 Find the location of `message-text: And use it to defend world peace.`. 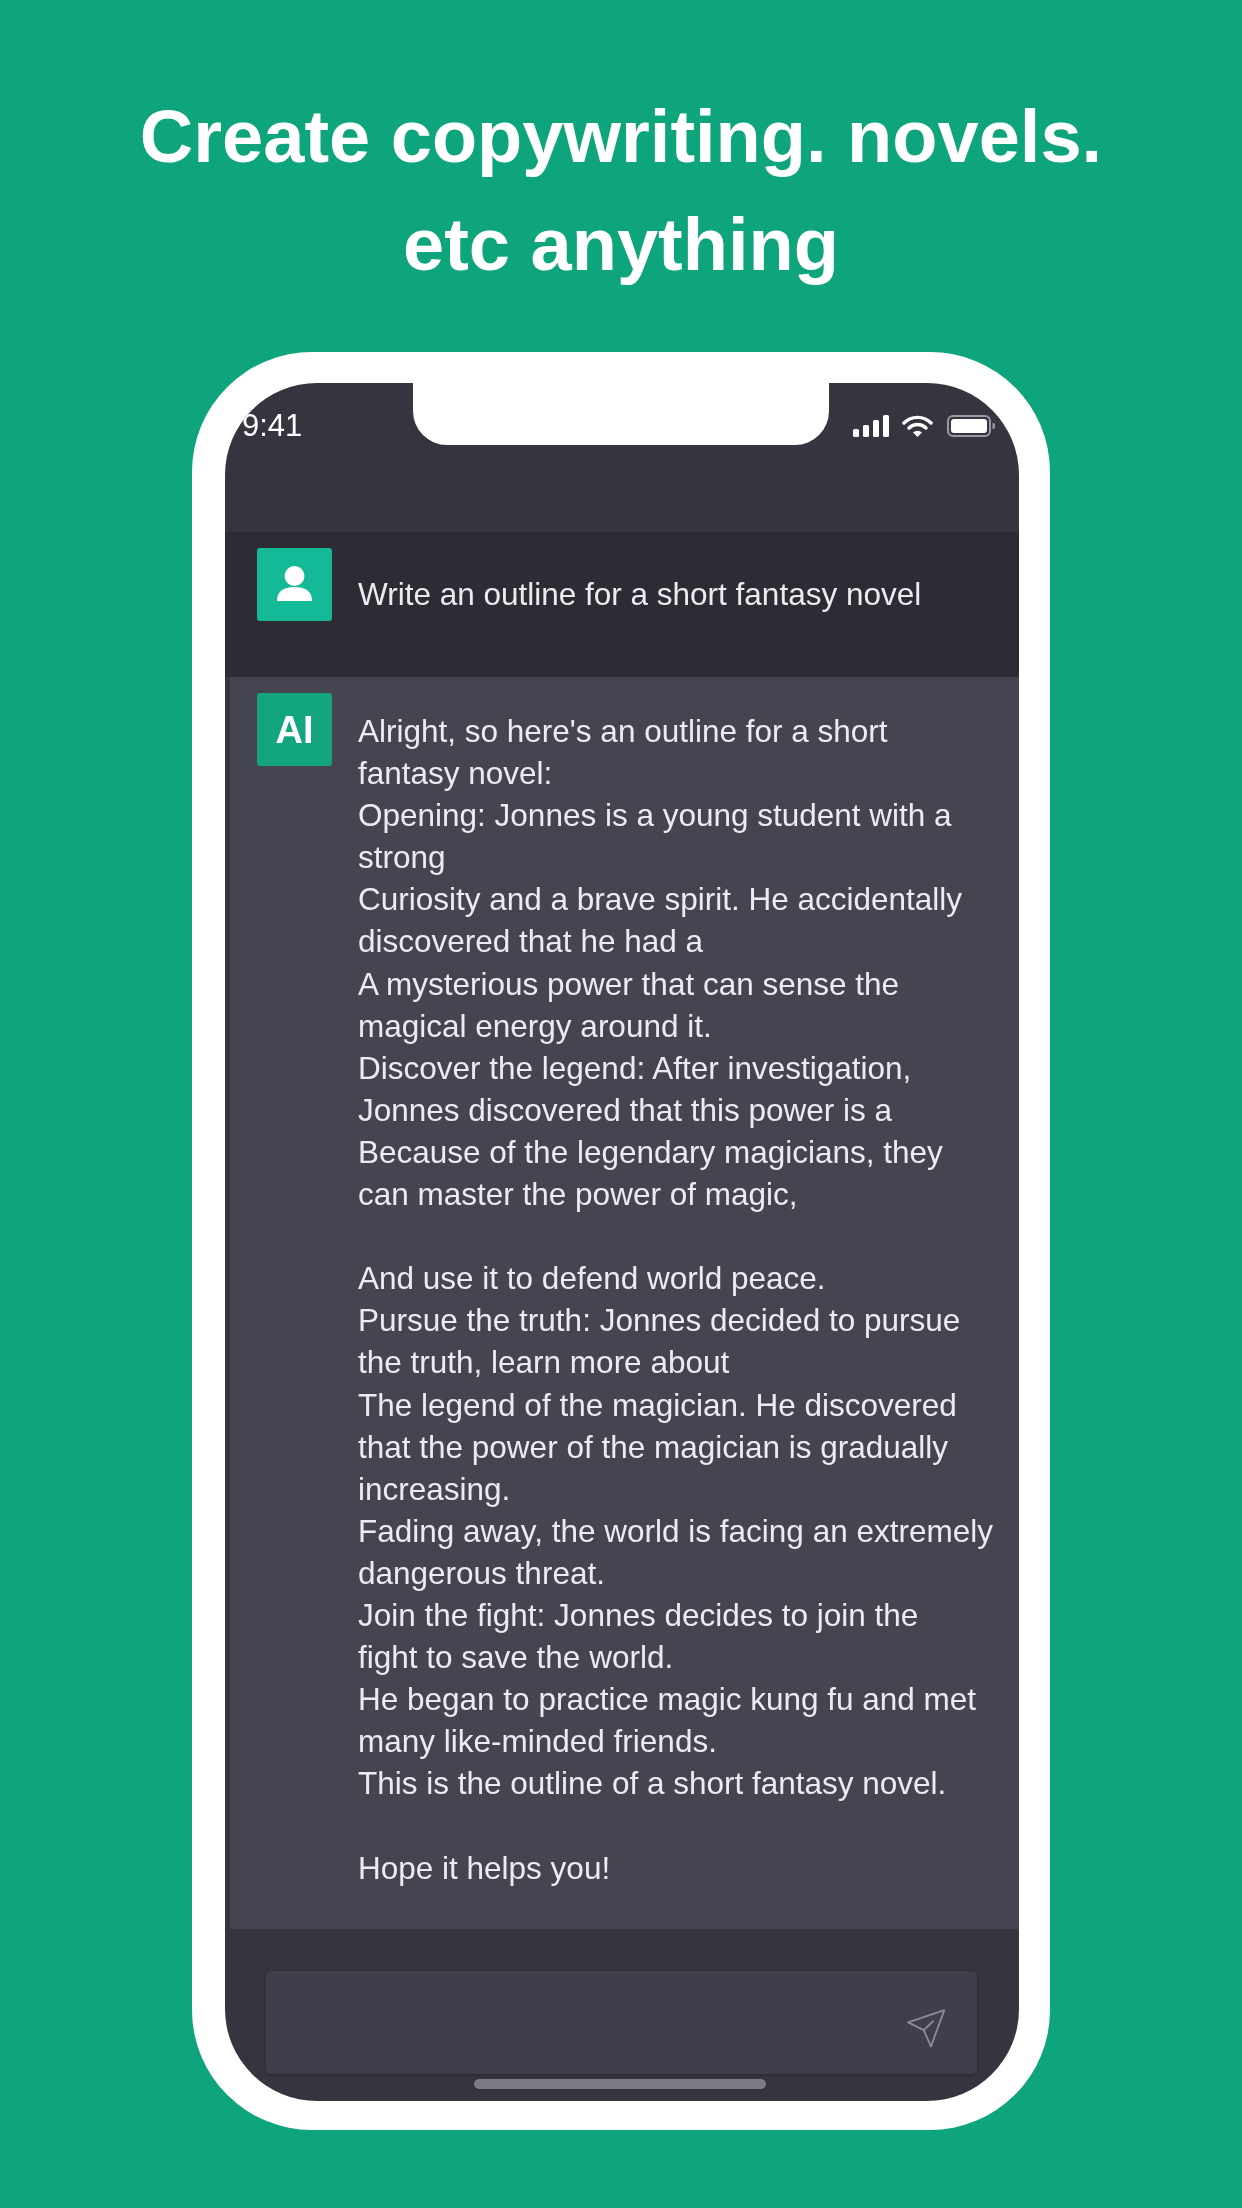

message-text: And use it to defend world peace. is located at coordinates (592, 1279).